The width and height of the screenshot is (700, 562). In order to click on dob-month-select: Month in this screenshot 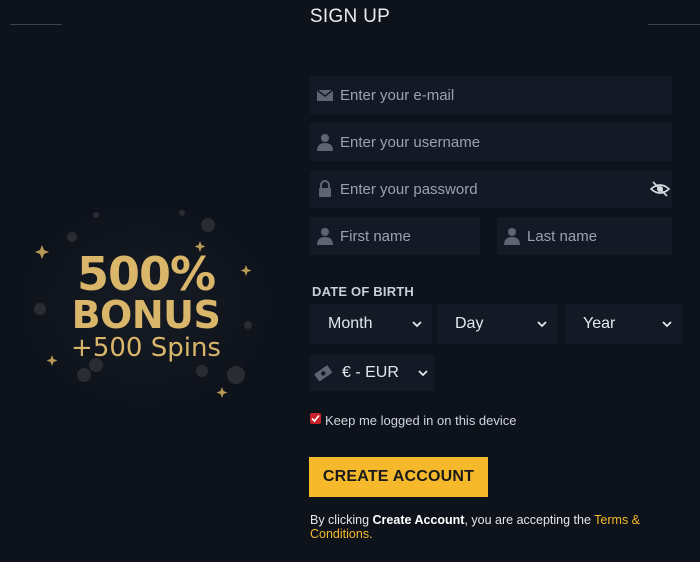, I will do `click(371, 324)`.